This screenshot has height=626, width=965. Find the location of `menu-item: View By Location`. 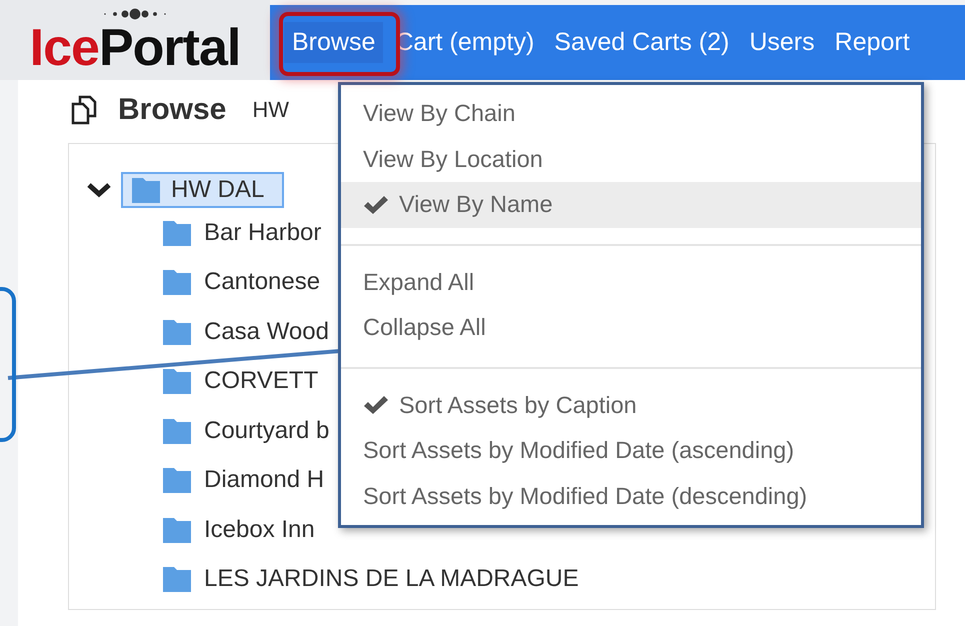

menu-item: View By Location is located at coordinates (631, 159).